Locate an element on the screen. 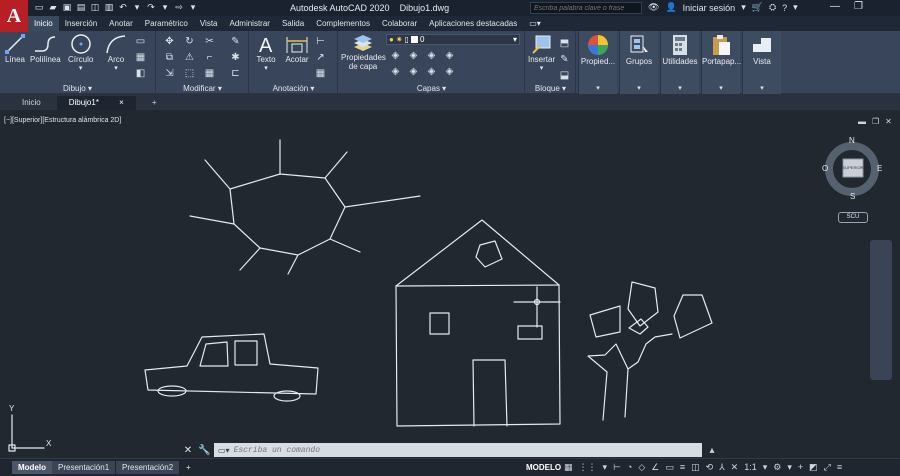 This screenshot has height=476, width=900. add-layout-button: + is located at coordinates (188, 467).